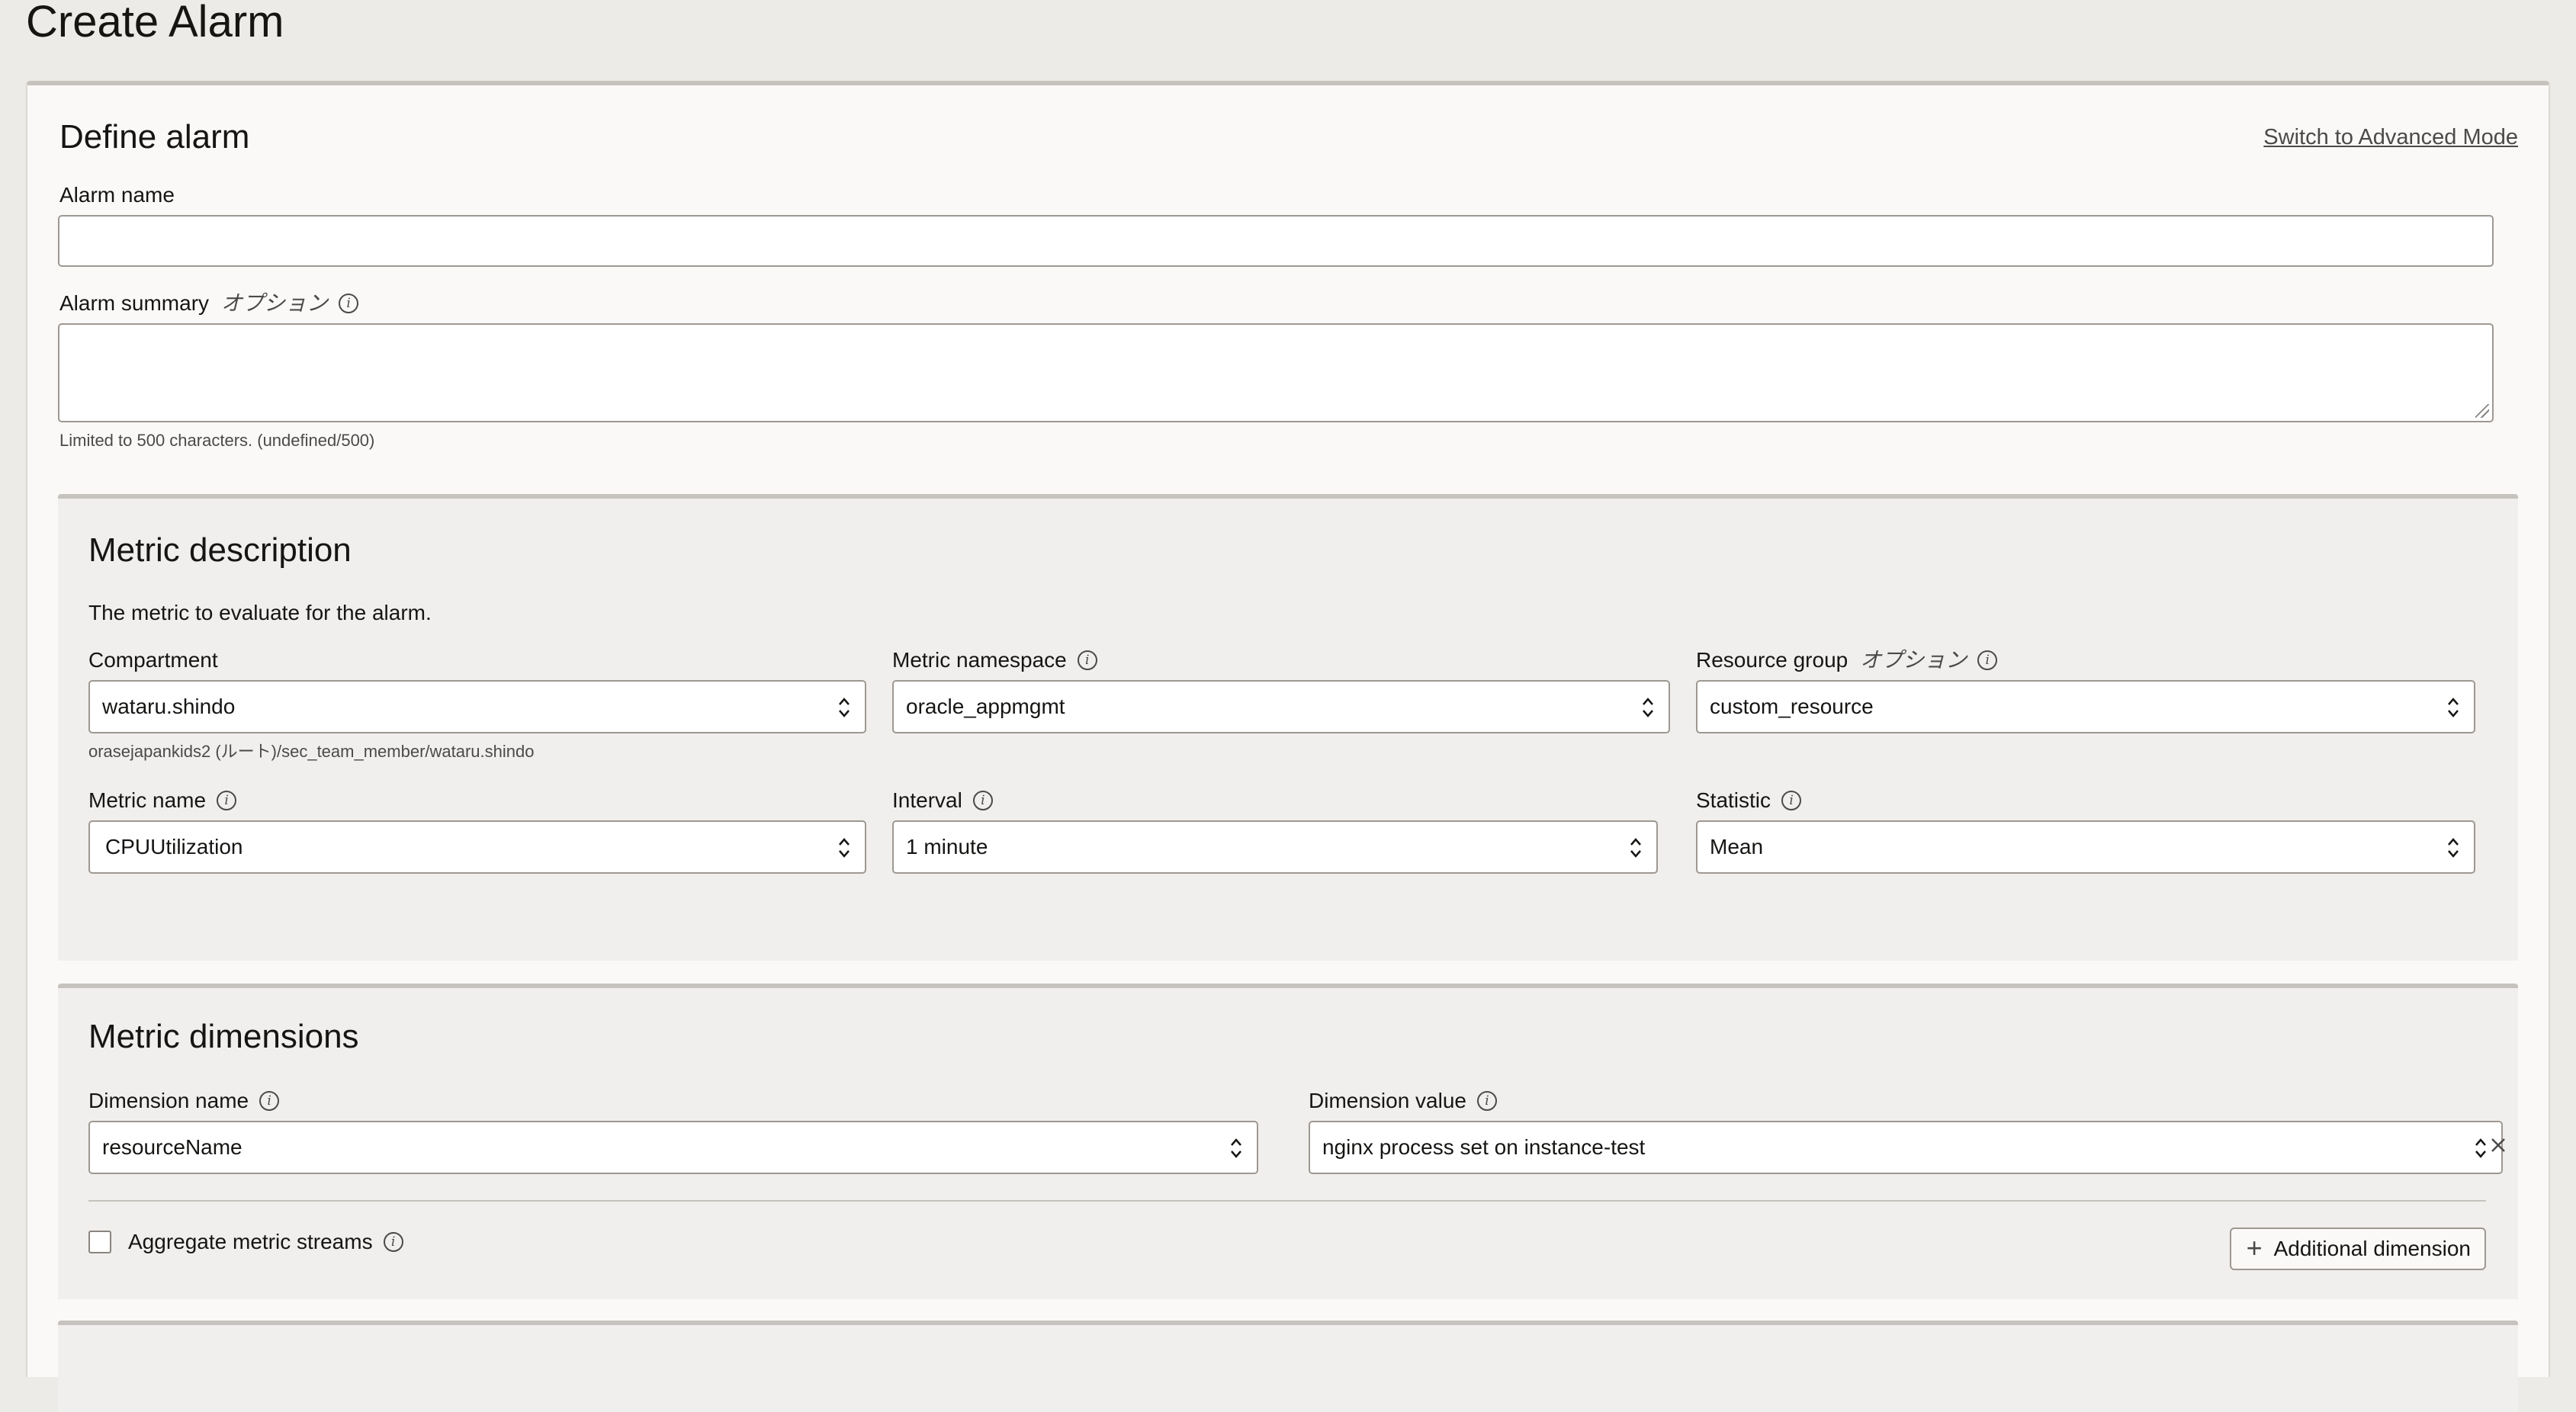  Describe the element at coordinates (1287, 1201) in the screenshot. I see `dimension-divider` at that location.